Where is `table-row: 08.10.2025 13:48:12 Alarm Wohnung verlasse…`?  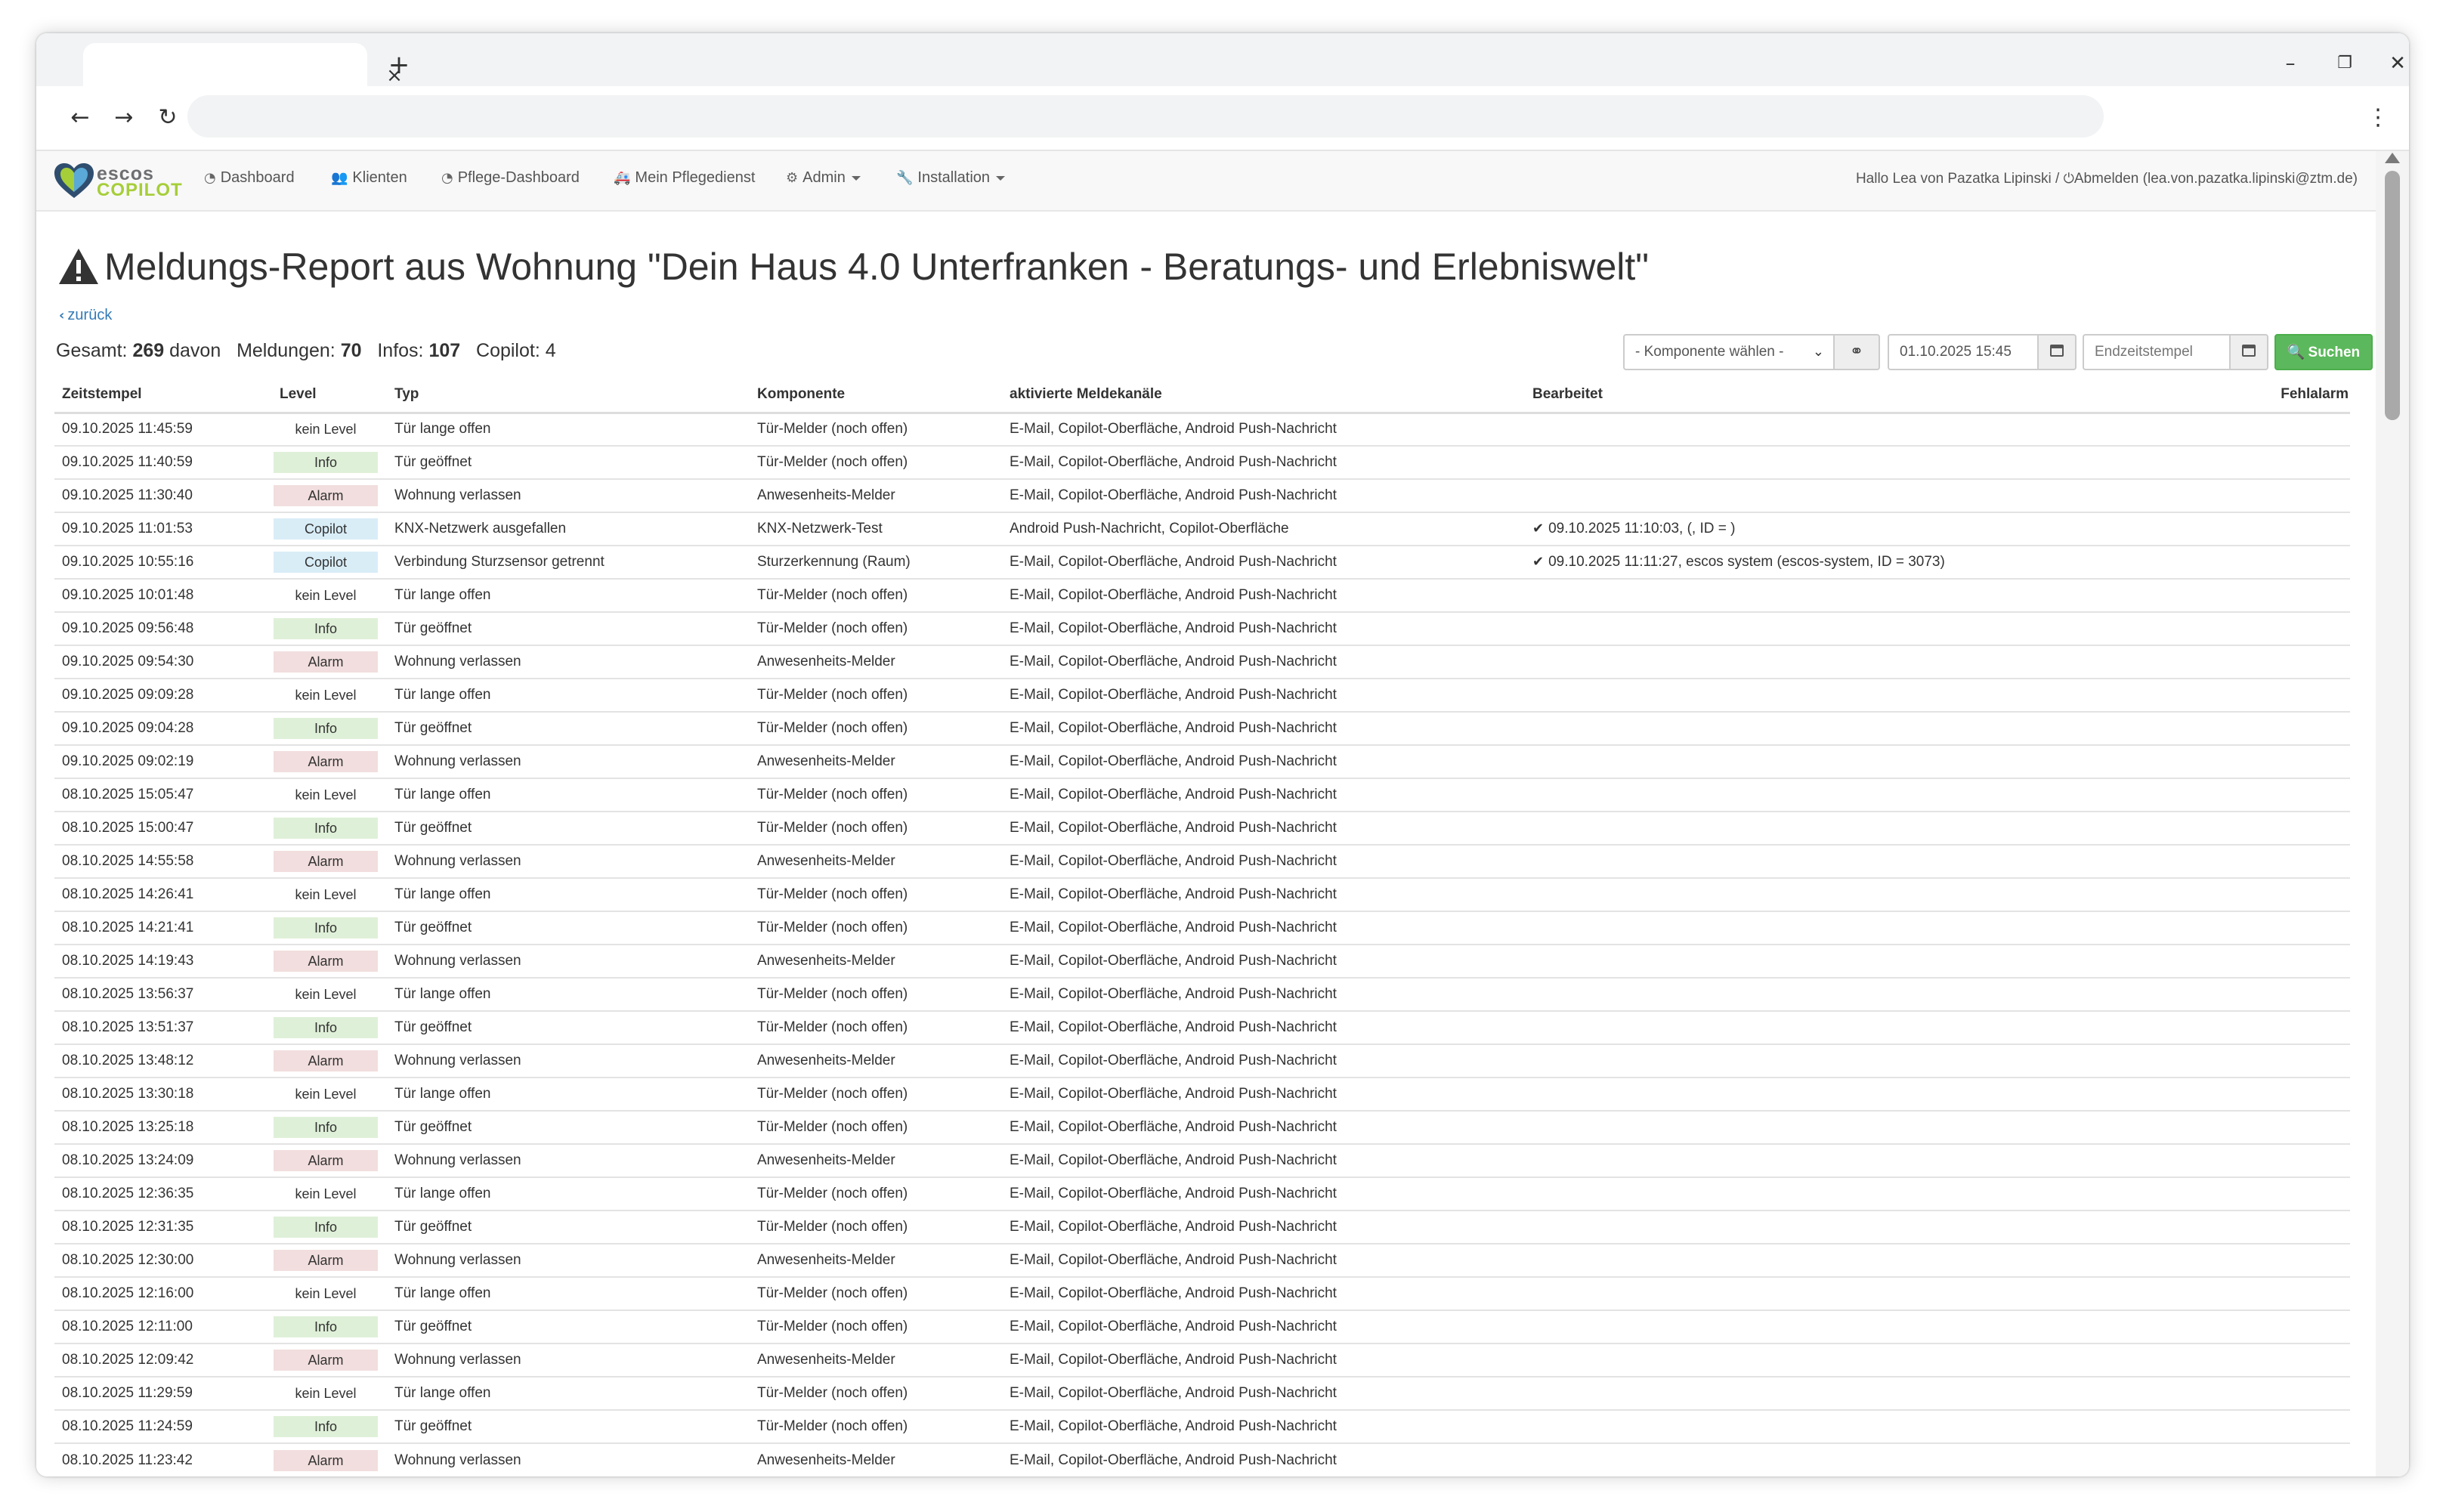 table-row: 08.10.2025 13:48:12 Alarm Wohnung verlasse… is located at coordinates (1202, 1061).